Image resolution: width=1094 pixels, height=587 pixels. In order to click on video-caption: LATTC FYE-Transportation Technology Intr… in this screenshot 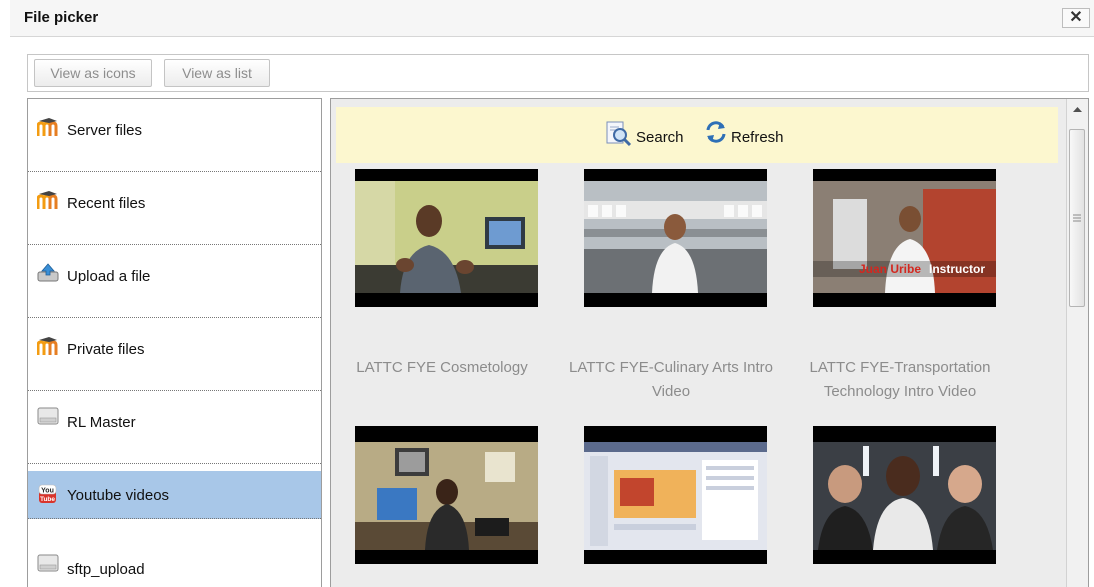, I will do `click(900, 379)`.